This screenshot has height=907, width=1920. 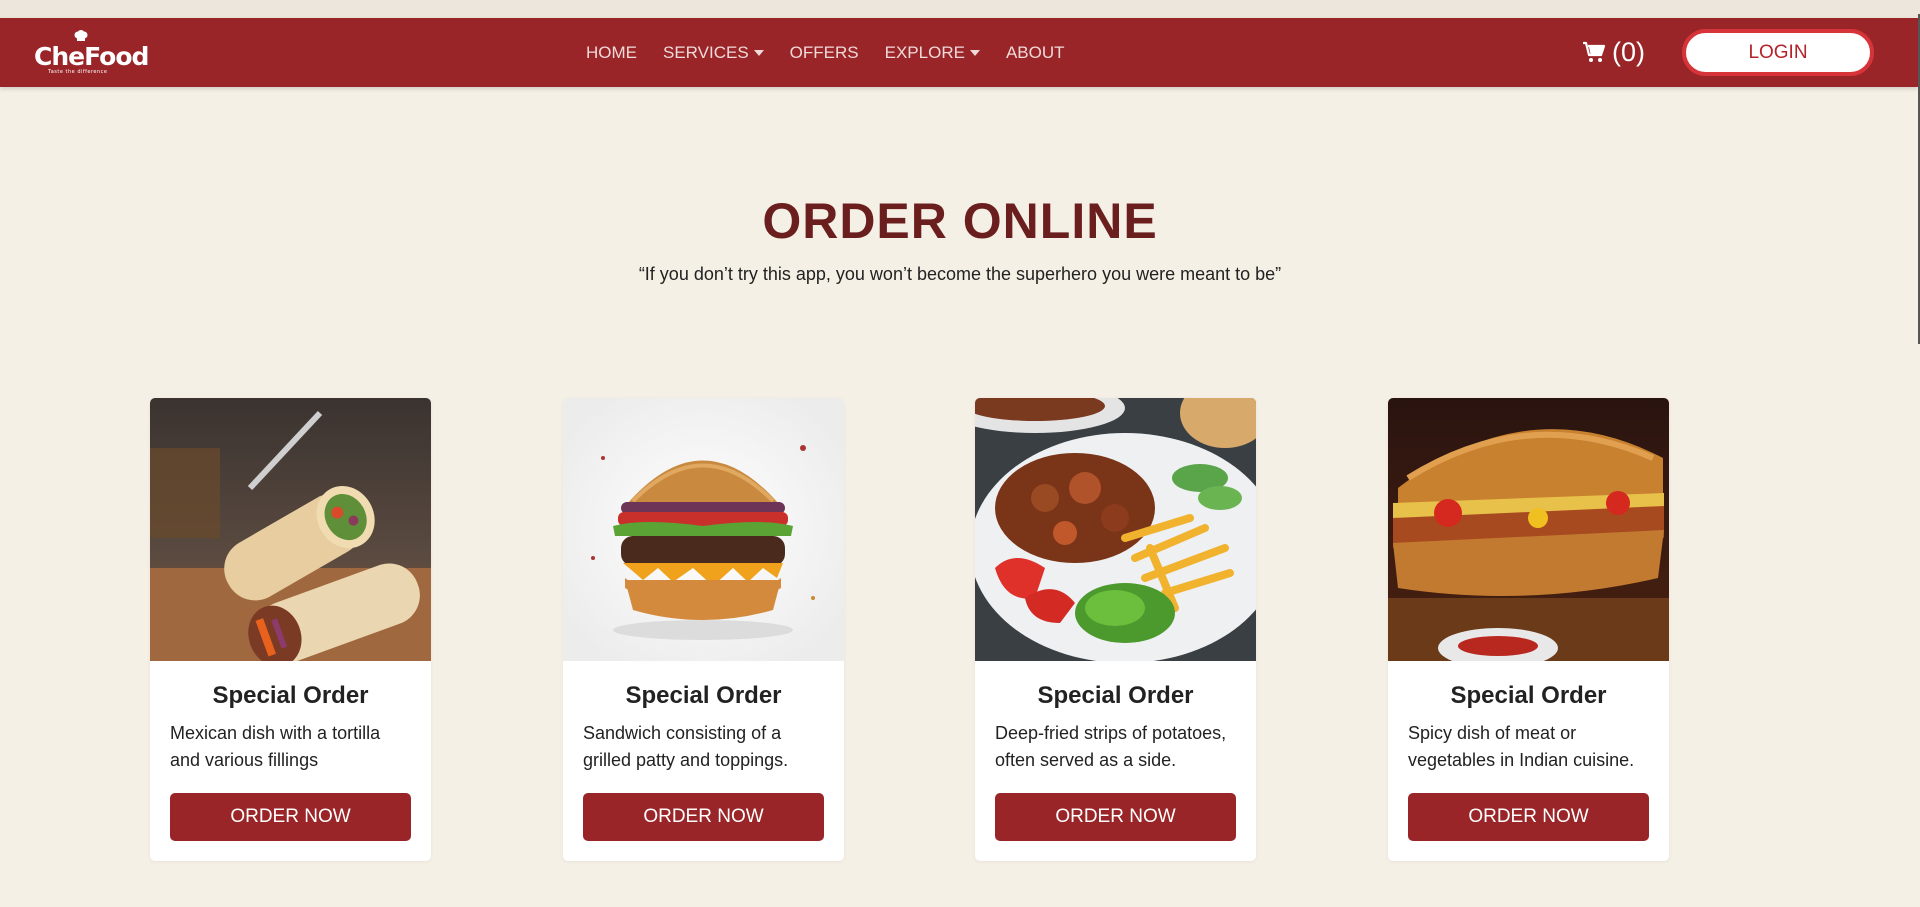 What do you see at coordinates (924, 52) in the screenshot?
I see `nav-explore-label: EXPLORE` at bounding box center [924, 52].